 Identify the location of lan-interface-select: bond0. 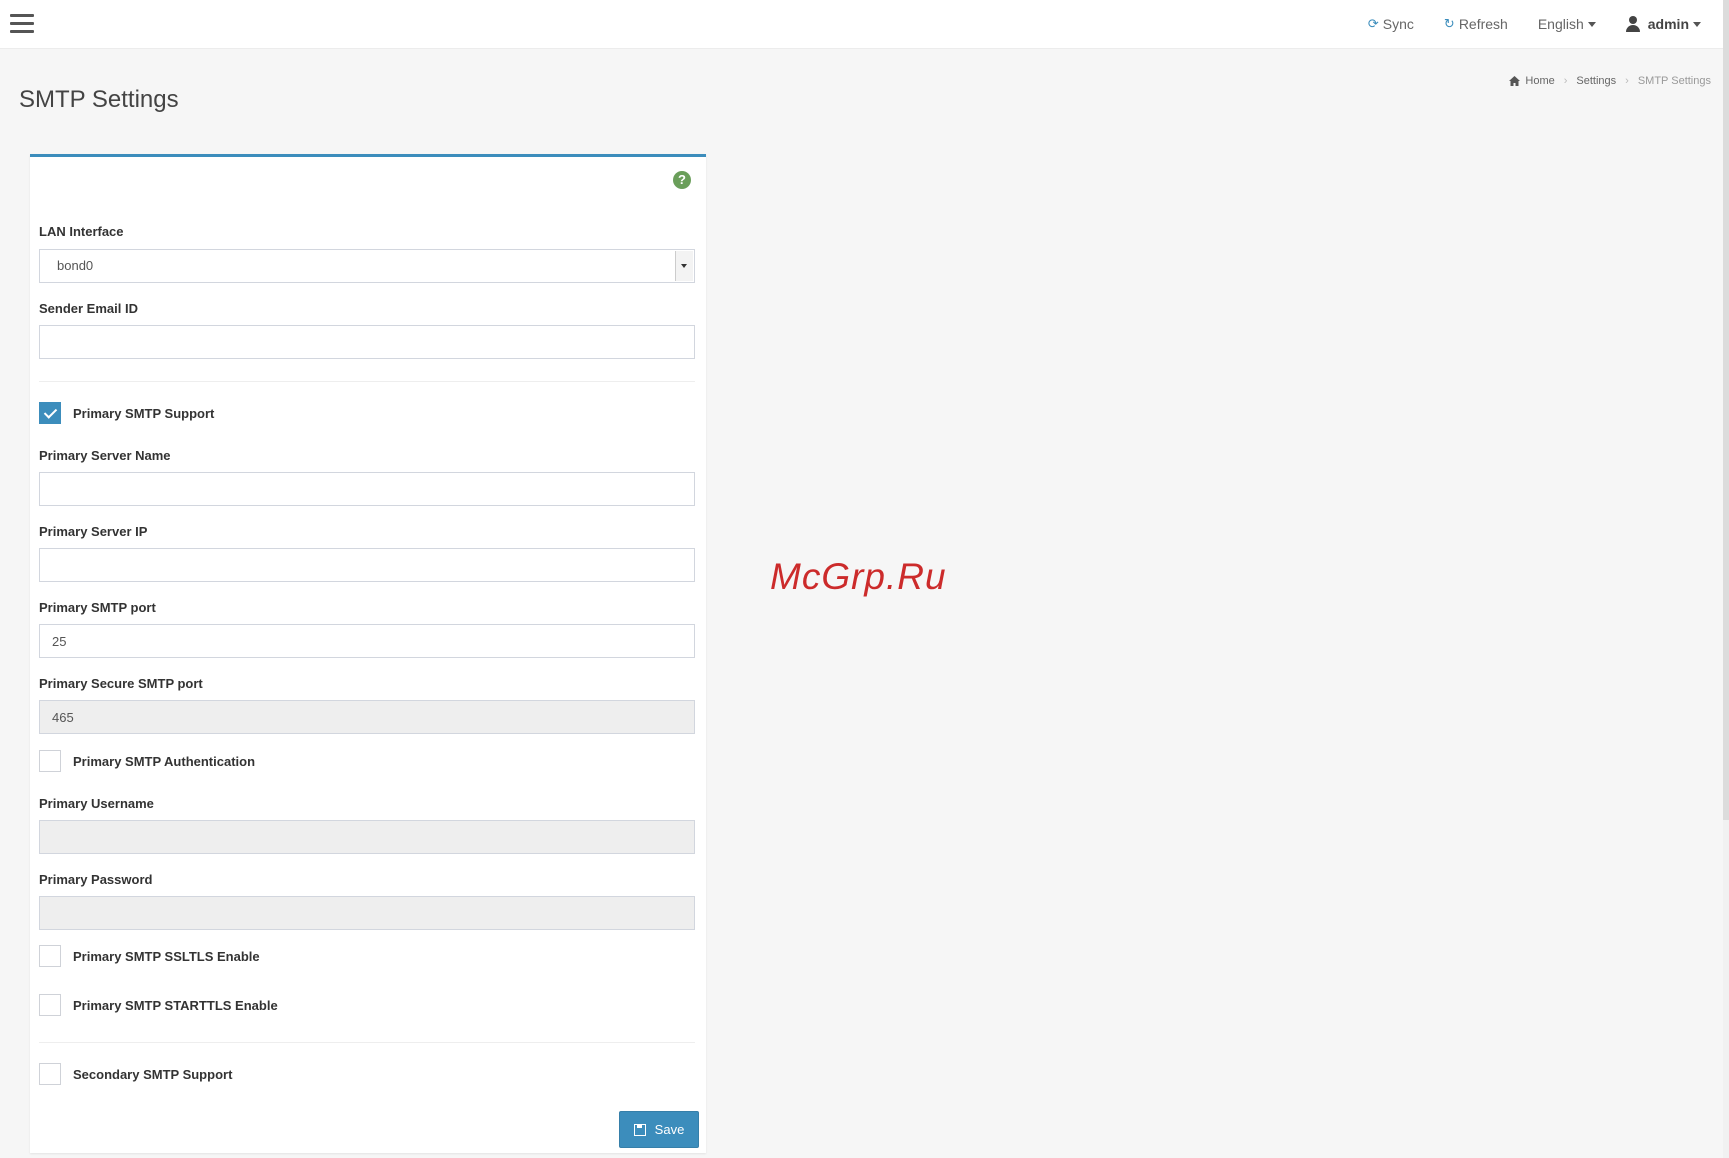
(367, 266).